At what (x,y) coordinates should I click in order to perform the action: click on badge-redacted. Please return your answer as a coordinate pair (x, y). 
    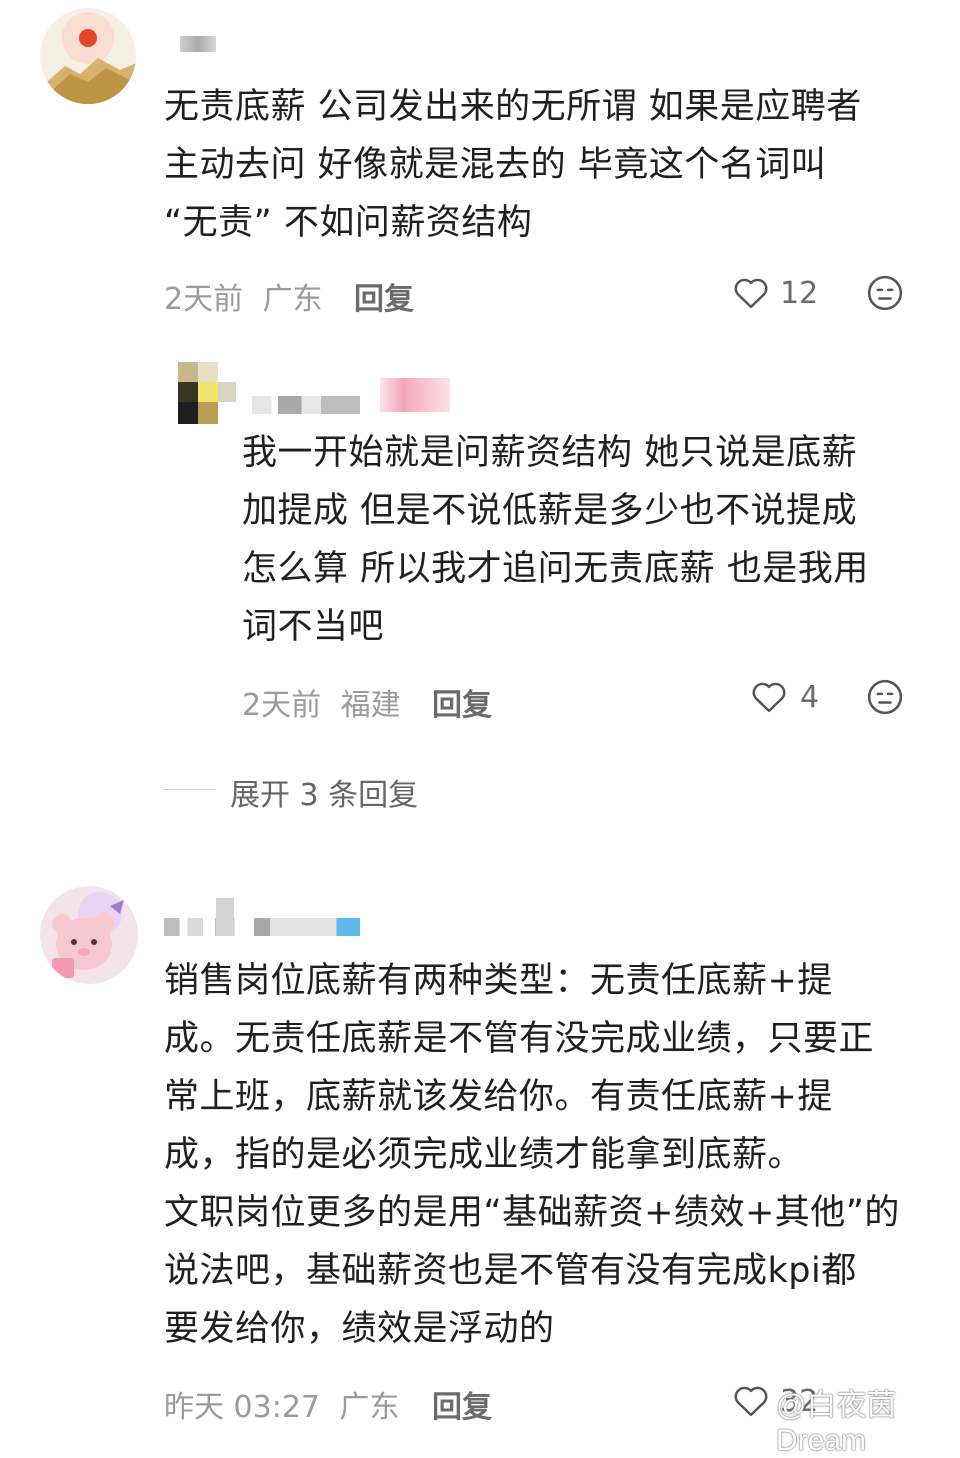
    Looking at the image, I should click on (415, 395).